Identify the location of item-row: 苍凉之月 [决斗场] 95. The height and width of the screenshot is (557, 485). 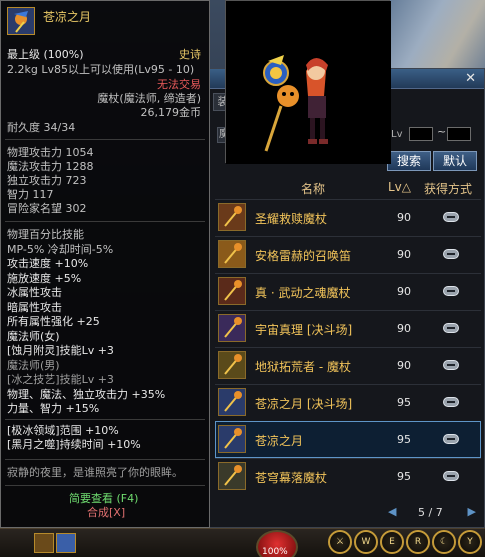
(348, 402).